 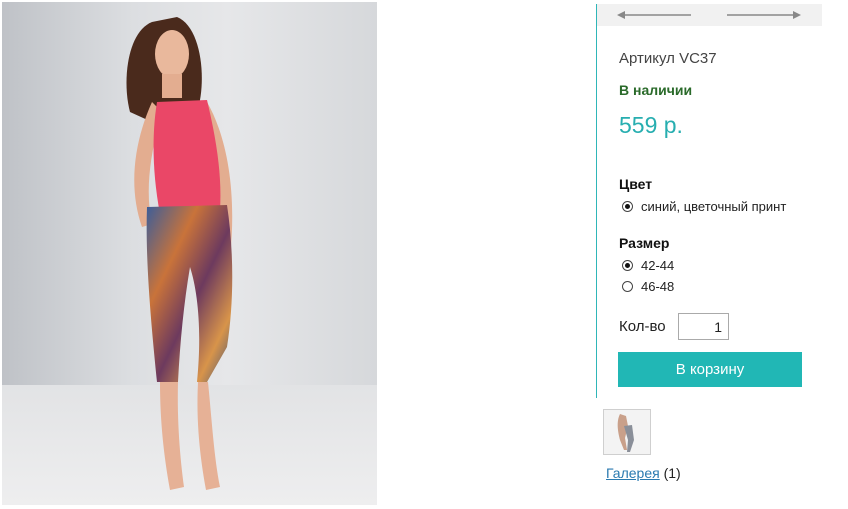 What do you see at coordinates (642, 326) in the screenshot?
I see `quantity-label: Кол-во` at bounding box center [642, 326].